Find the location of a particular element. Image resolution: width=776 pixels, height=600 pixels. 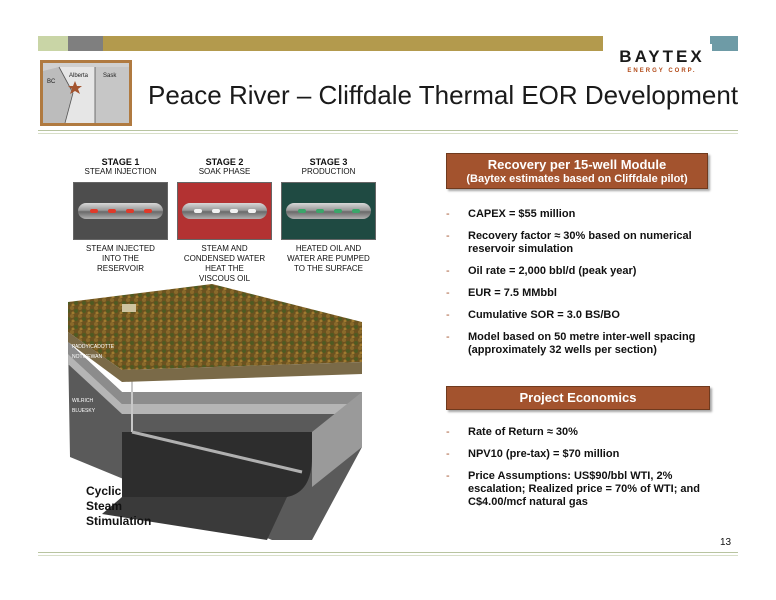

stage-subtitle: PRODUCTION is located at coordinates (328, 171).